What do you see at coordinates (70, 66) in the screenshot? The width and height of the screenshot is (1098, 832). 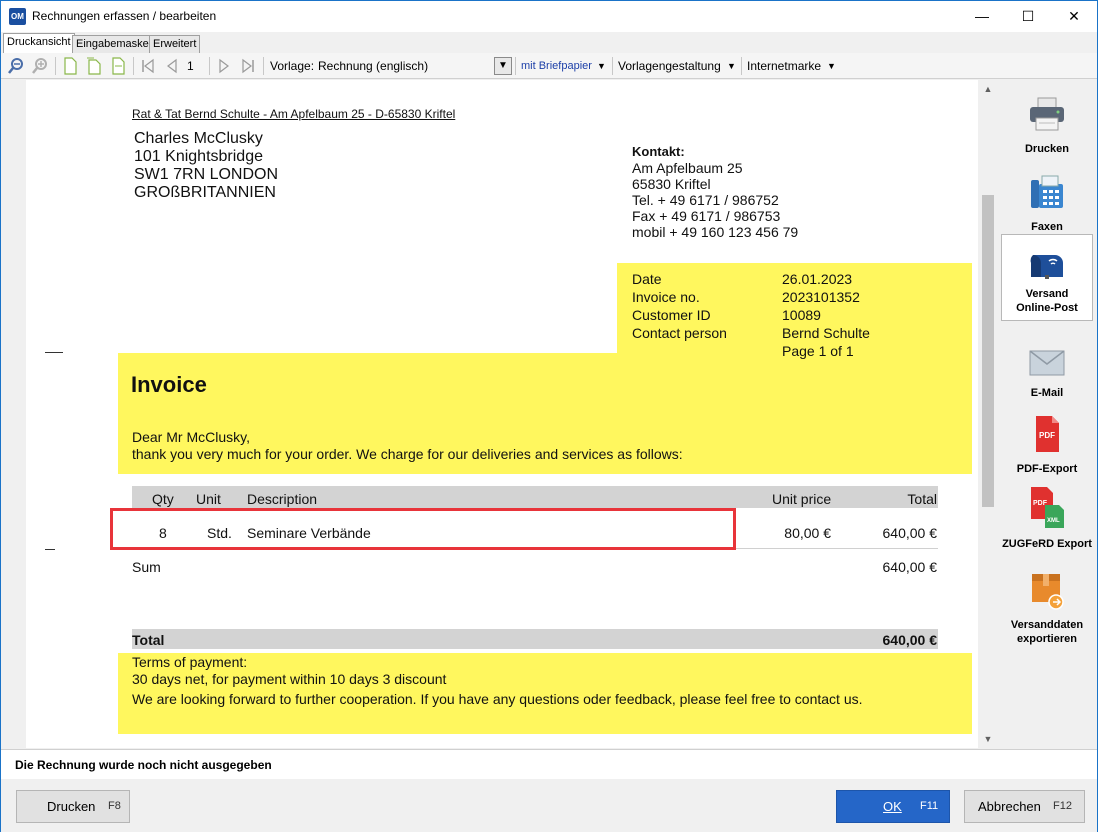 I see `page-icon` at bounding box center [70, 66].